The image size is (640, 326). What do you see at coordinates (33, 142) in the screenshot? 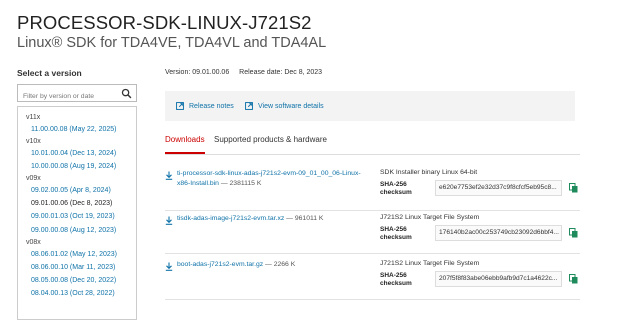
I see `version-group-label: v10x` at bounding box center [33, 142].